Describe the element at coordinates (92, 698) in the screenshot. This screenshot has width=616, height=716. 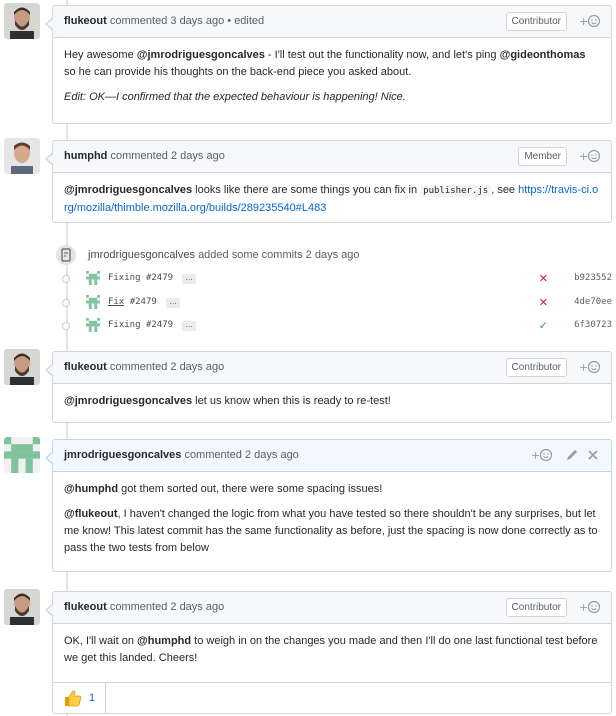
I see `reaction-count: 1` at that location.